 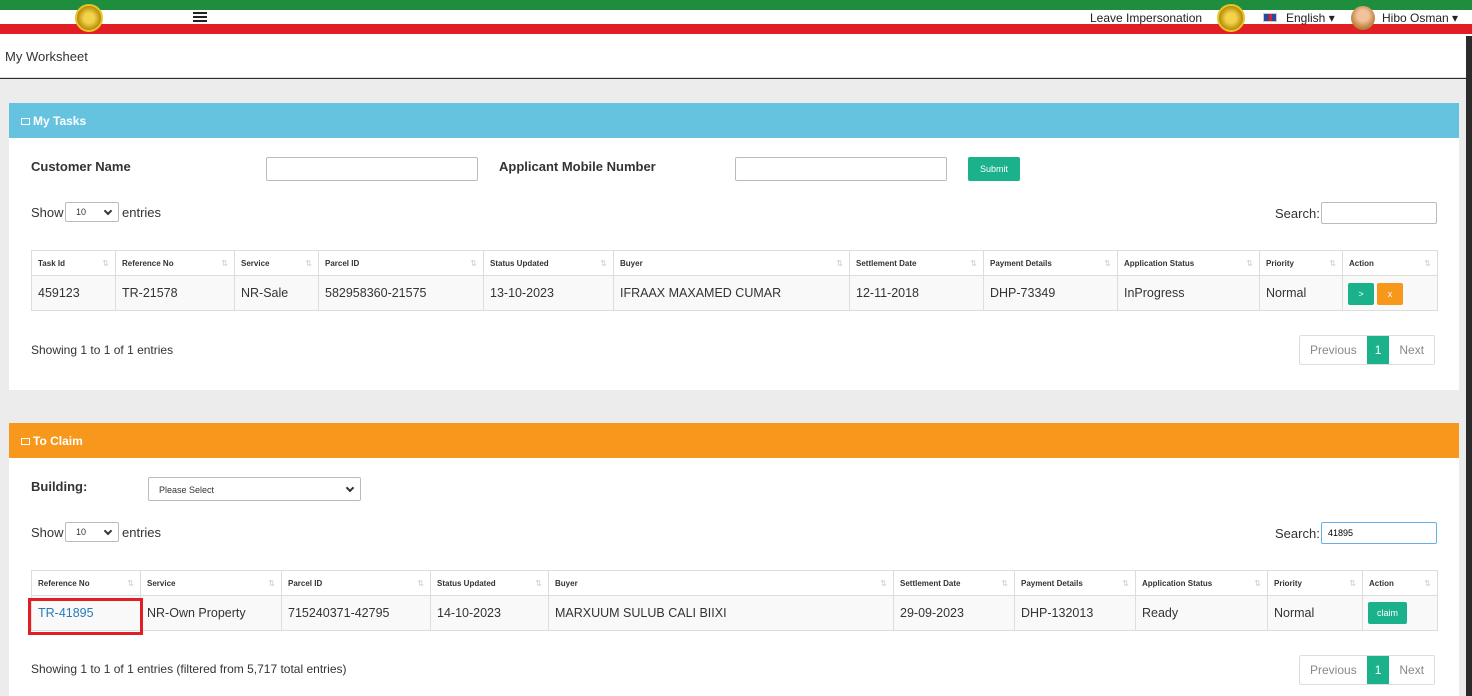 What do you see at coordinates (1146, 18) in the screenshot?
I see `leave-impersonation-link: Leave Impersonation` at bounding box center [1146, 18].